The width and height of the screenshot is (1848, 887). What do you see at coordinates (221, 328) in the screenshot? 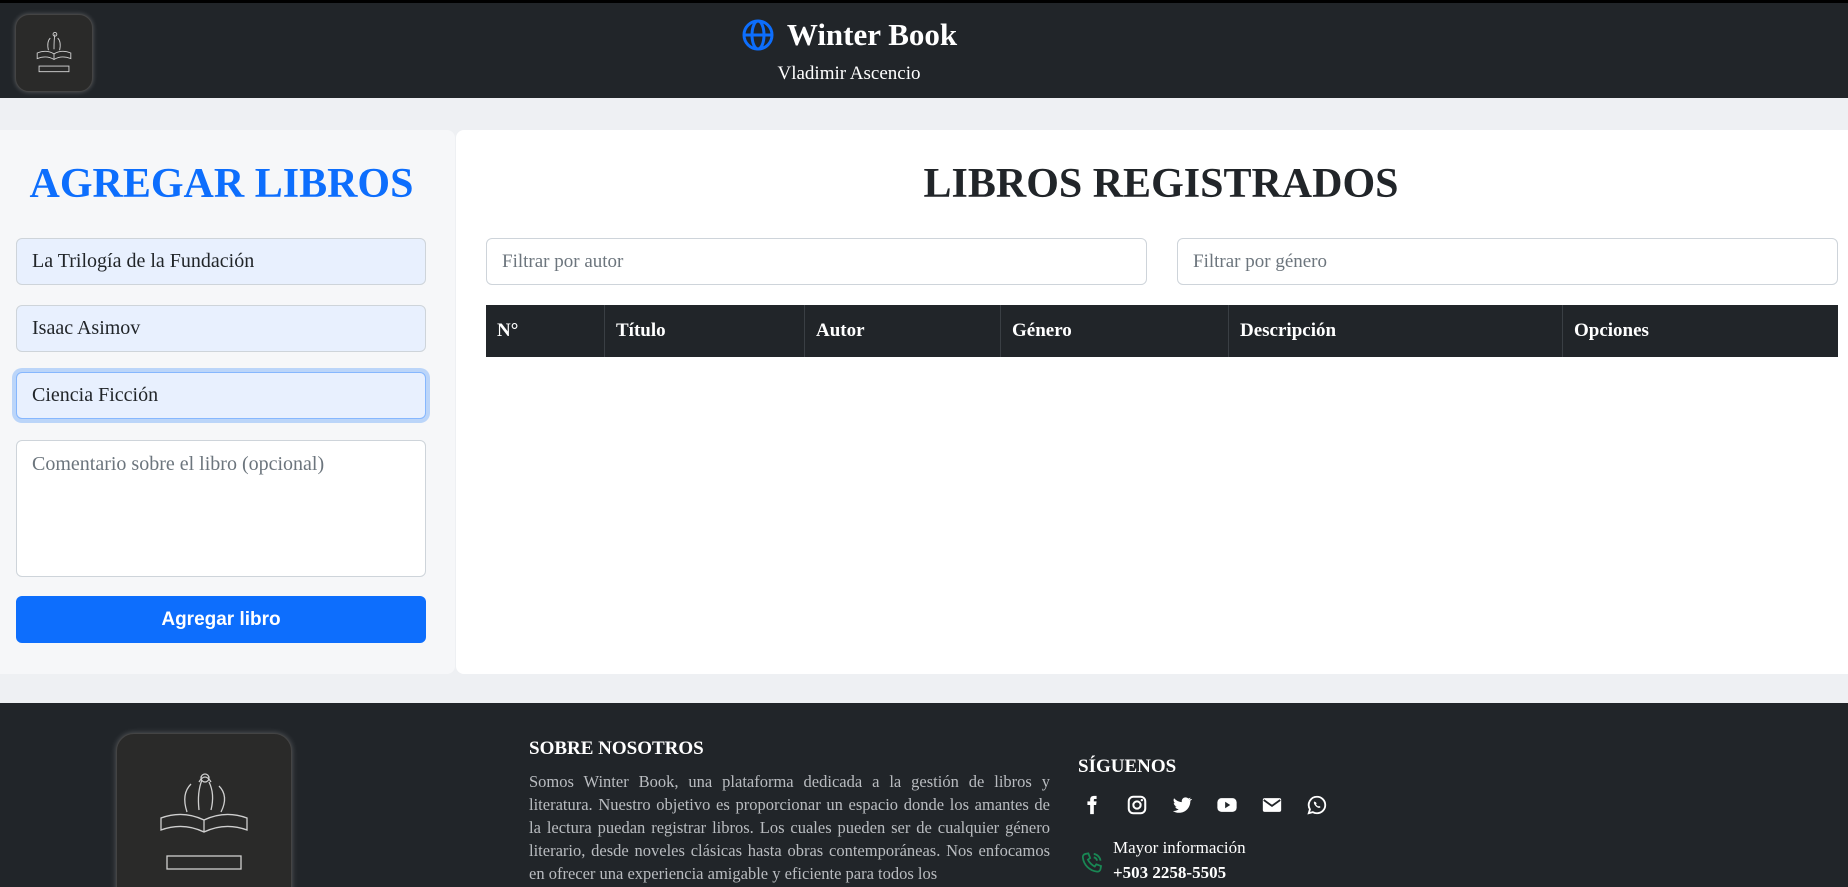
I see `book-author-input: Isaac Asimov` at bounding box center [221, 328].